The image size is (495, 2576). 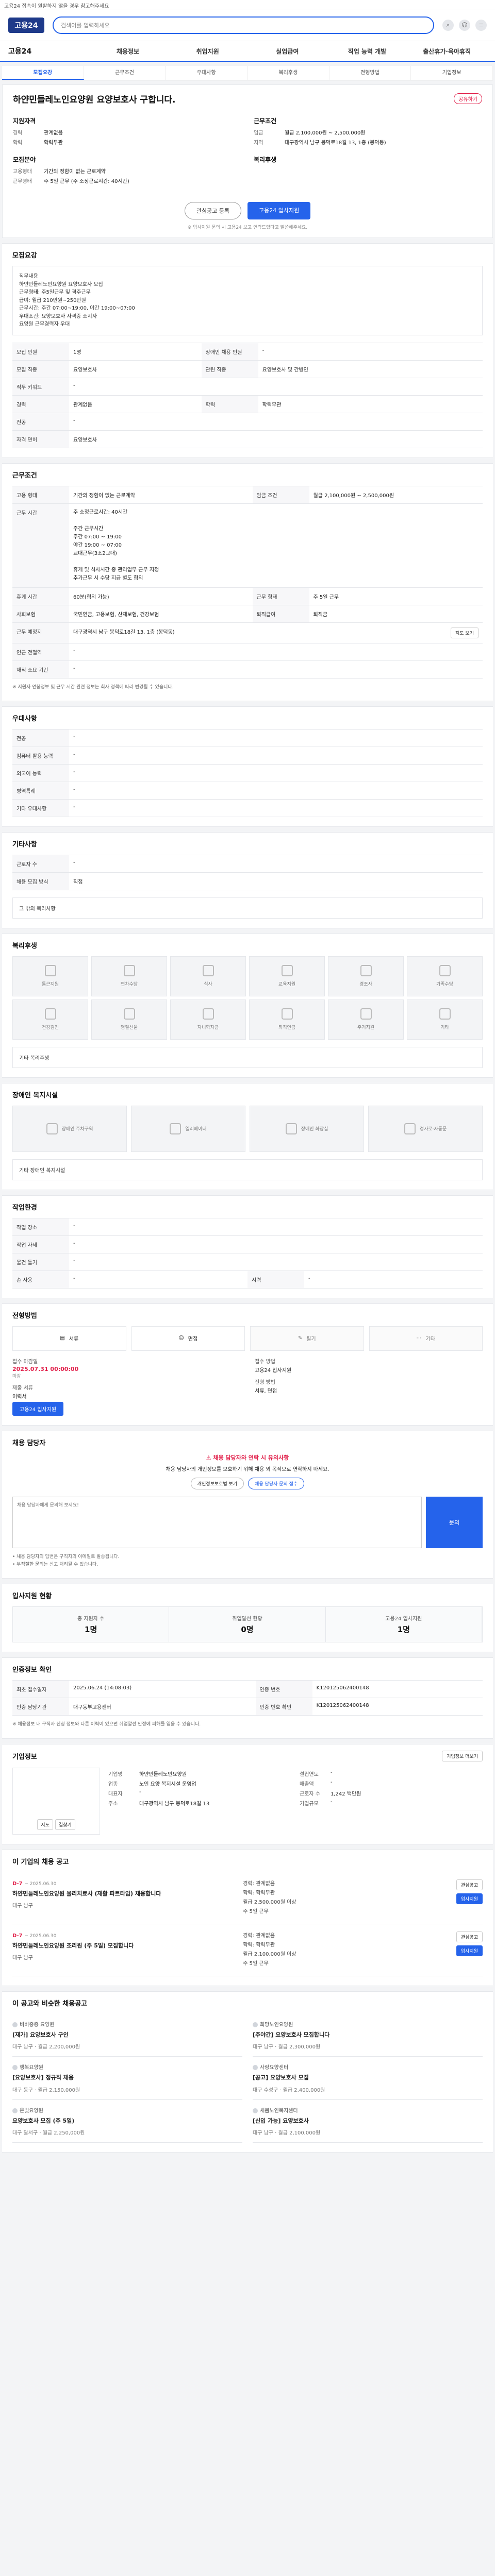 I want to click on share-button: 공유하기, so click(x=468, y=98).